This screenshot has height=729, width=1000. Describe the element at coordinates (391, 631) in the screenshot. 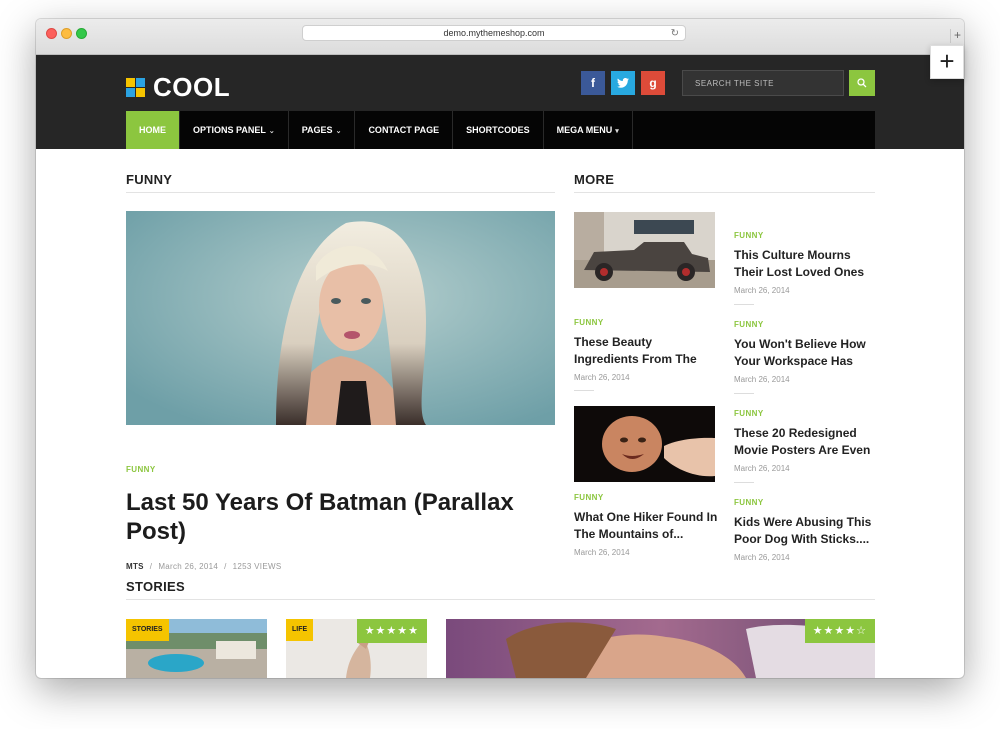

I see `rating-stars: ★★★★★` at that location.